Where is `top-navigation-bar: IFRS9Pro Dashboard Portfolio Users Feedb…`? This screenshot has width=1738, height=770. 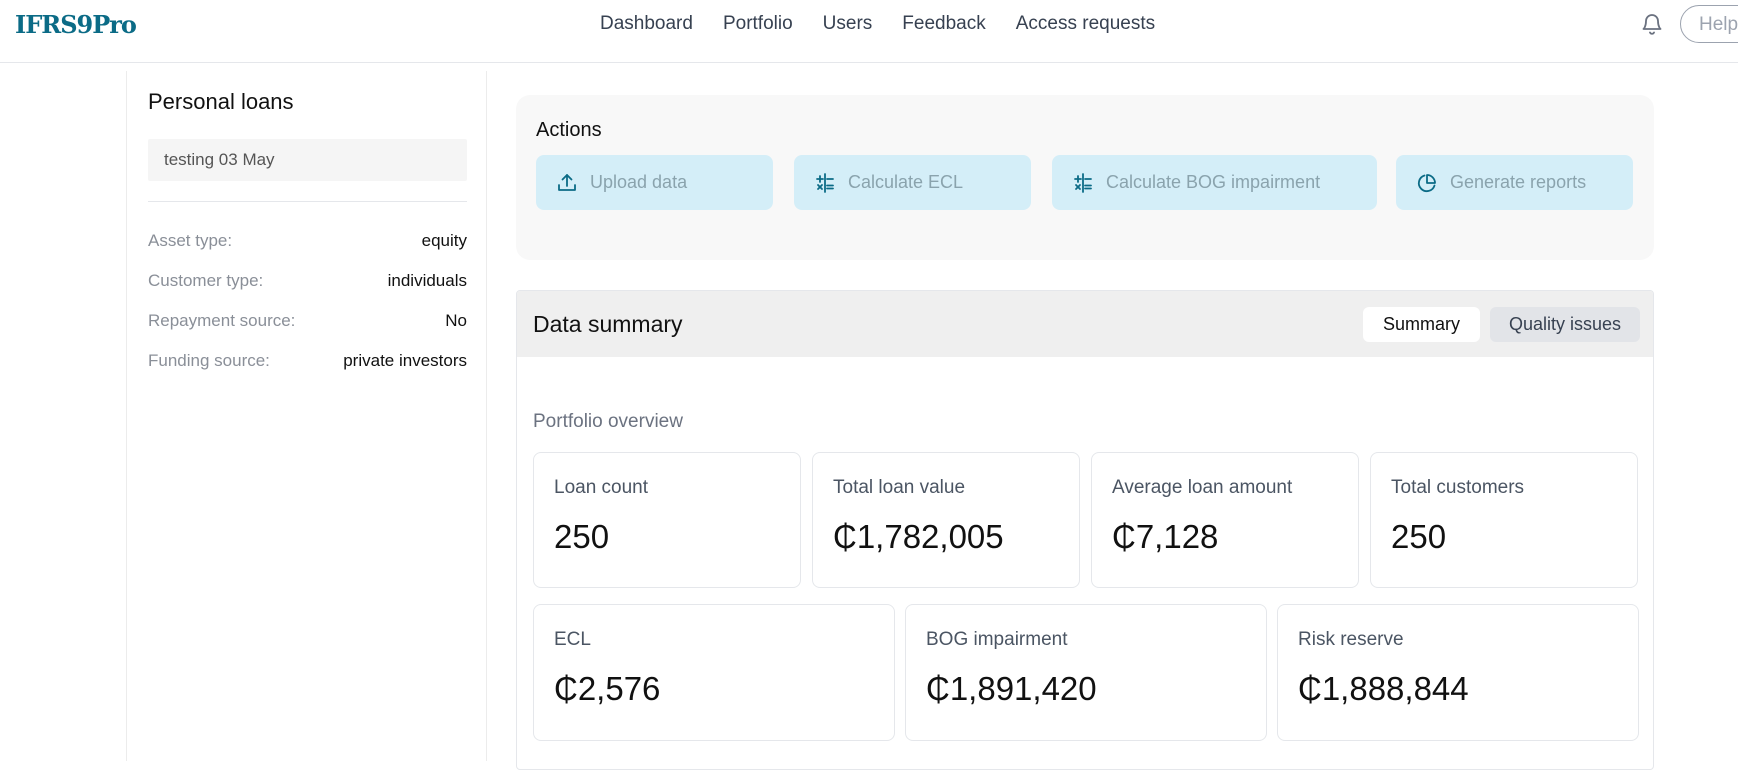 top-navigation-bar: IFRS9Pro Dashboard Portfolio Users Feedb… is located at coordinates (869, 31).